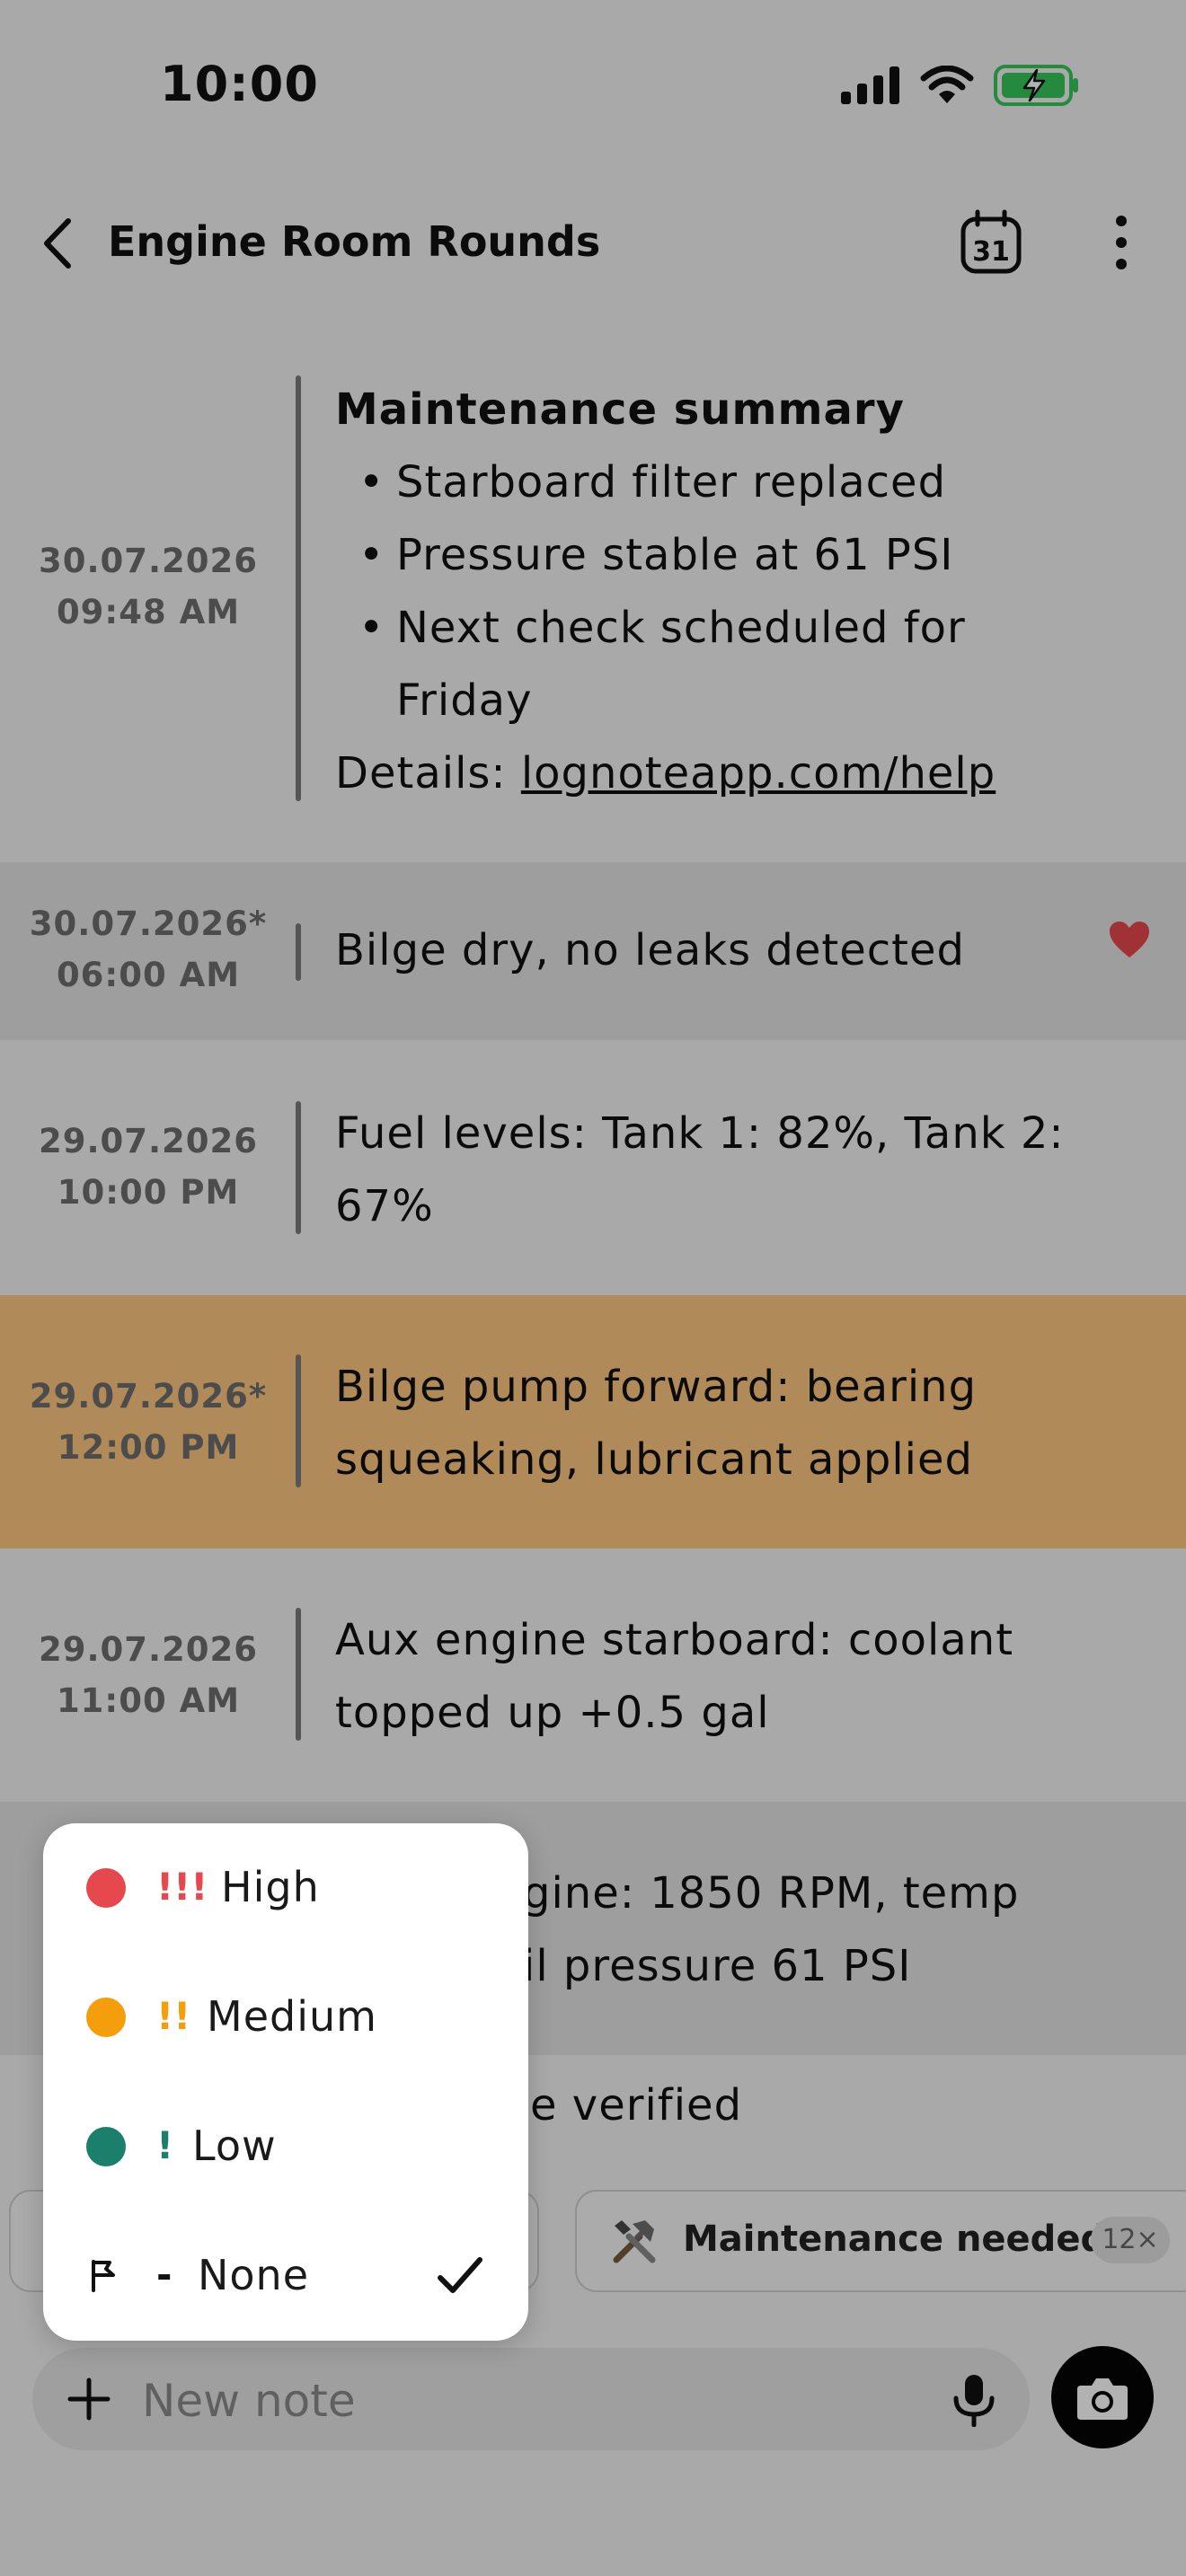 This screenshot has height=2576, width=1186. What do you see at coordinates (234, 2146) in the screenshot?
I see `priority-label: Low` at bounding box center [234, 2146].